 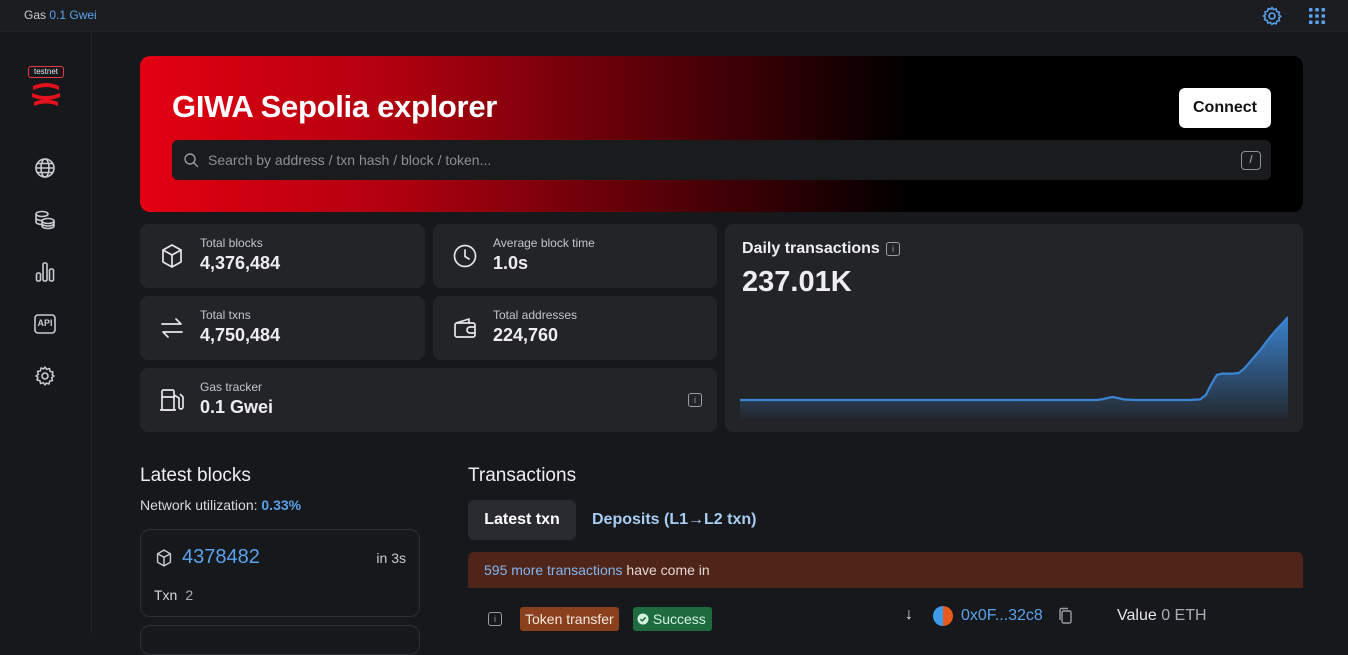 I want to click on stat-total-txns: Total txns 4,750,484, so click(x=282, y=328).